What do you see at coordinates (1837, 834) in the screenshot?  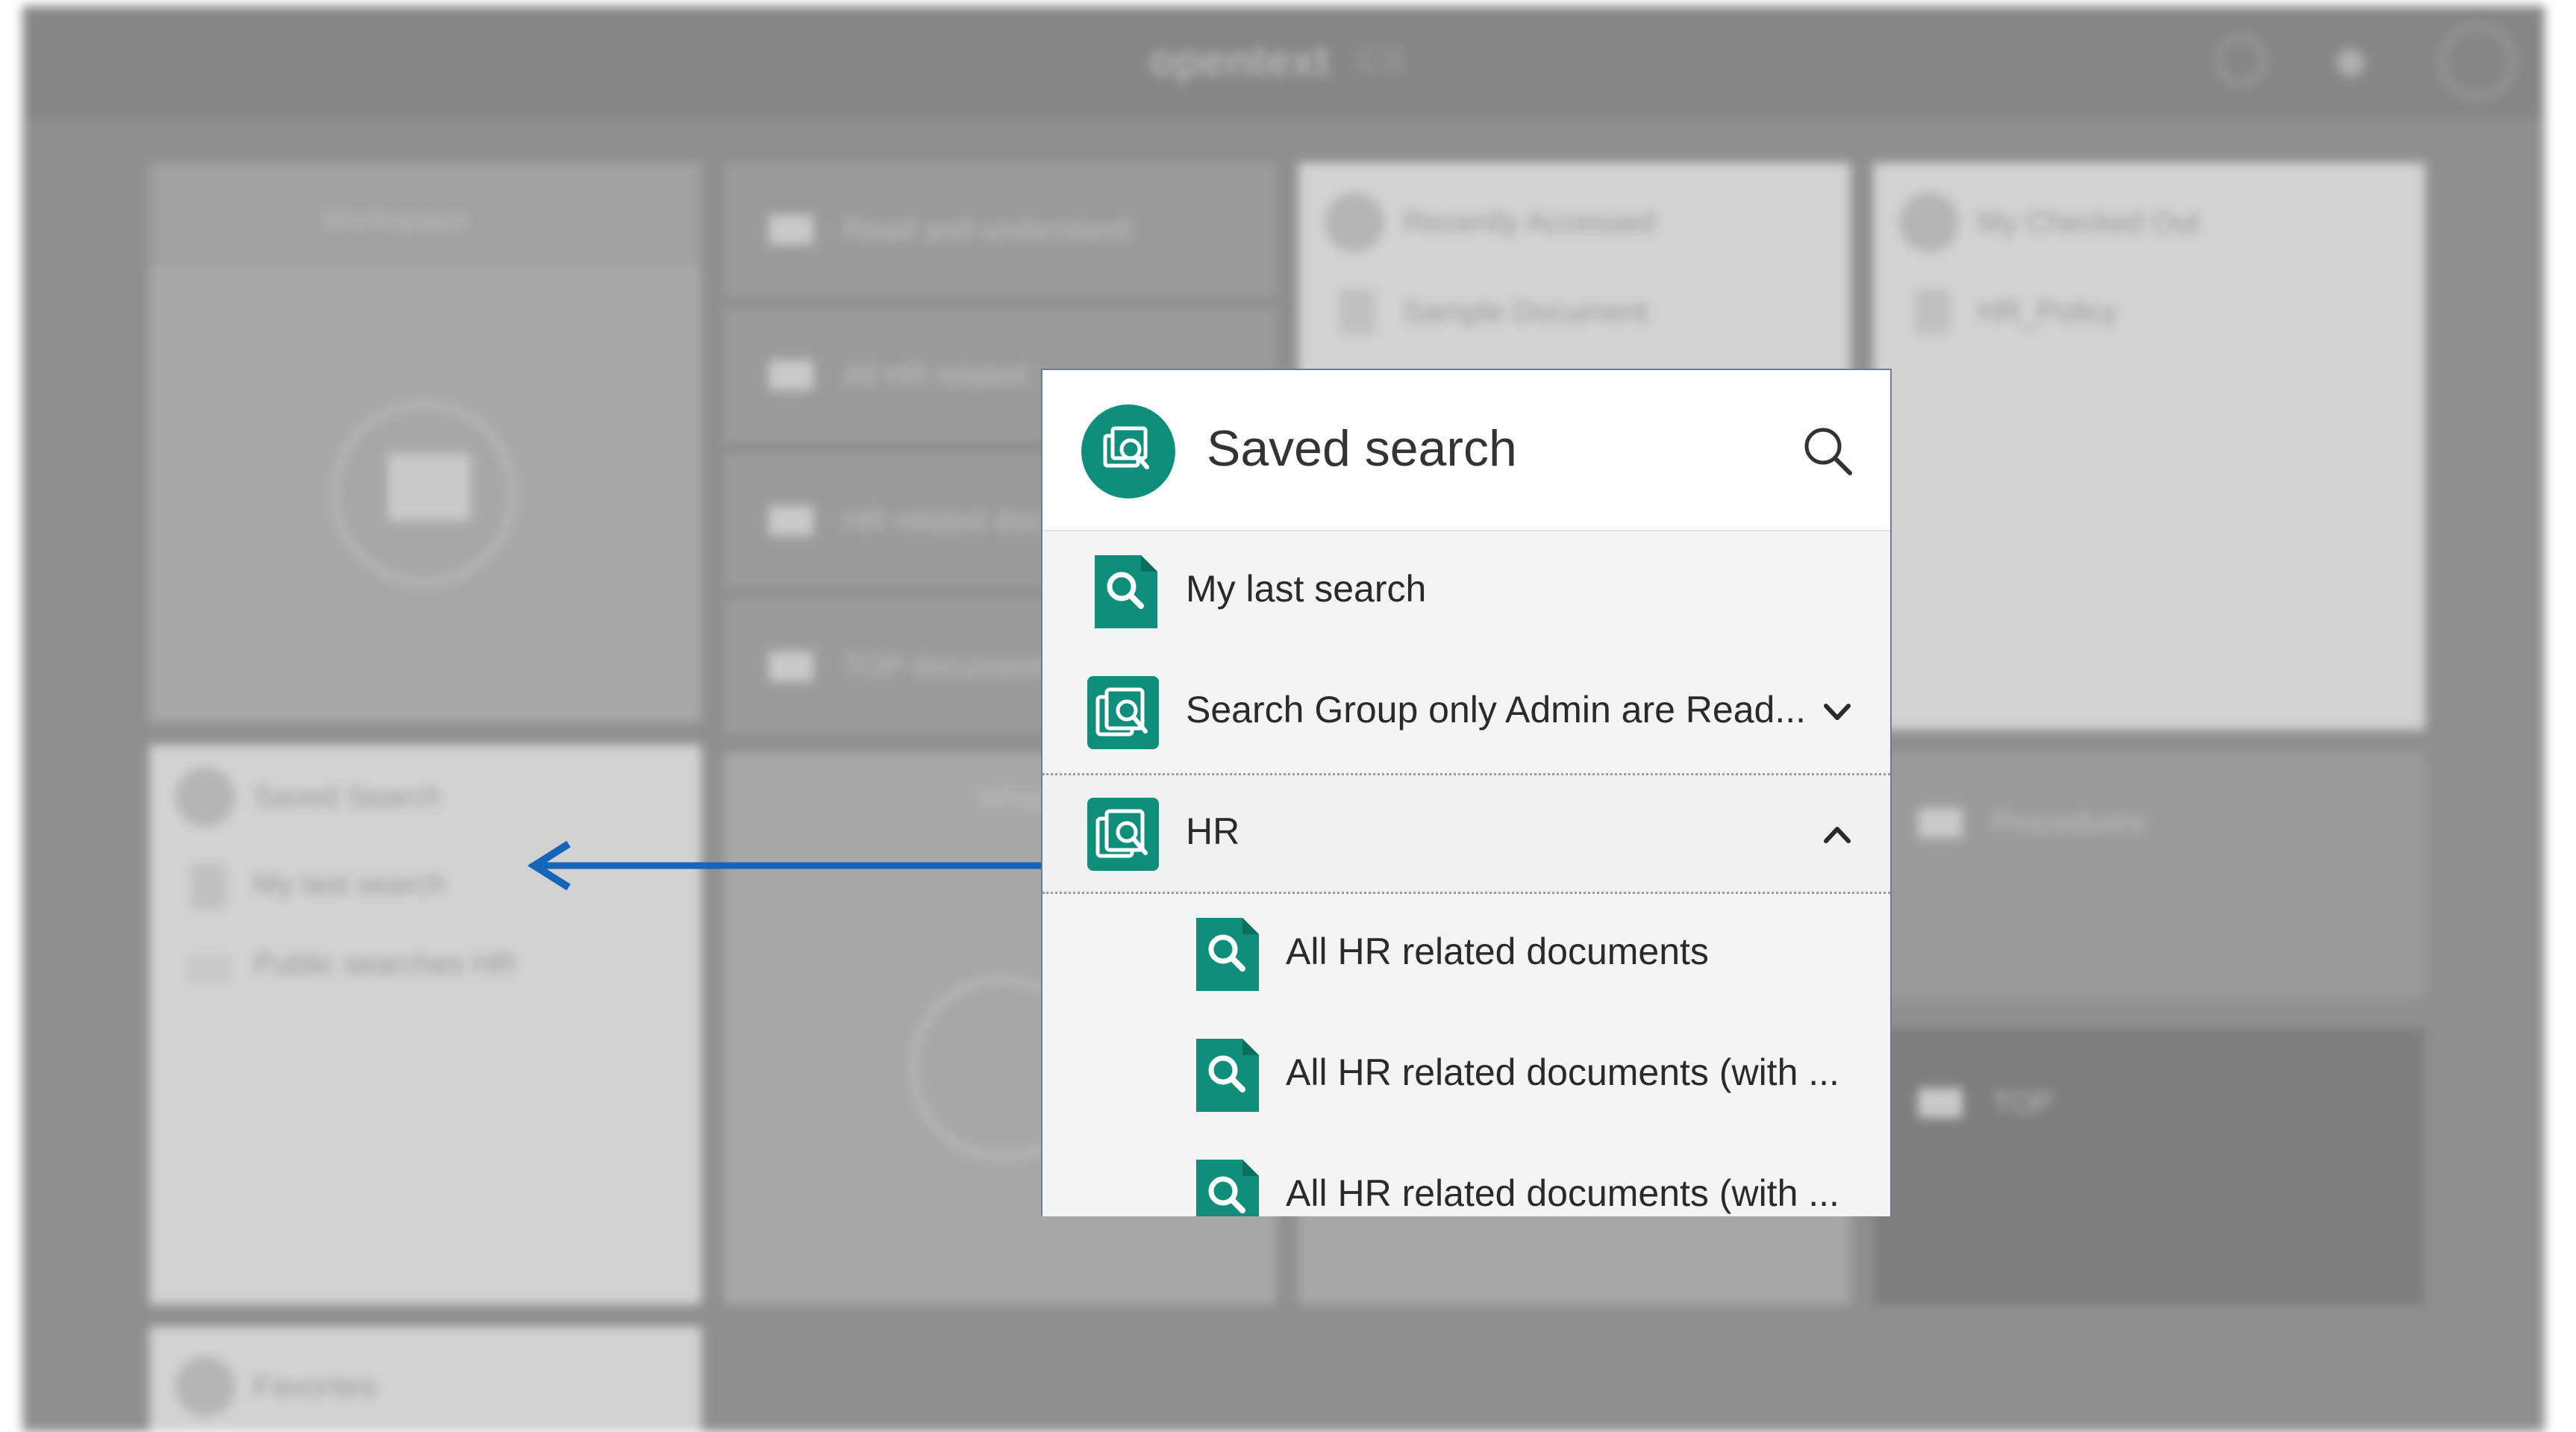 I see `chevron-up-icon` at bounding box center [1837, 834].